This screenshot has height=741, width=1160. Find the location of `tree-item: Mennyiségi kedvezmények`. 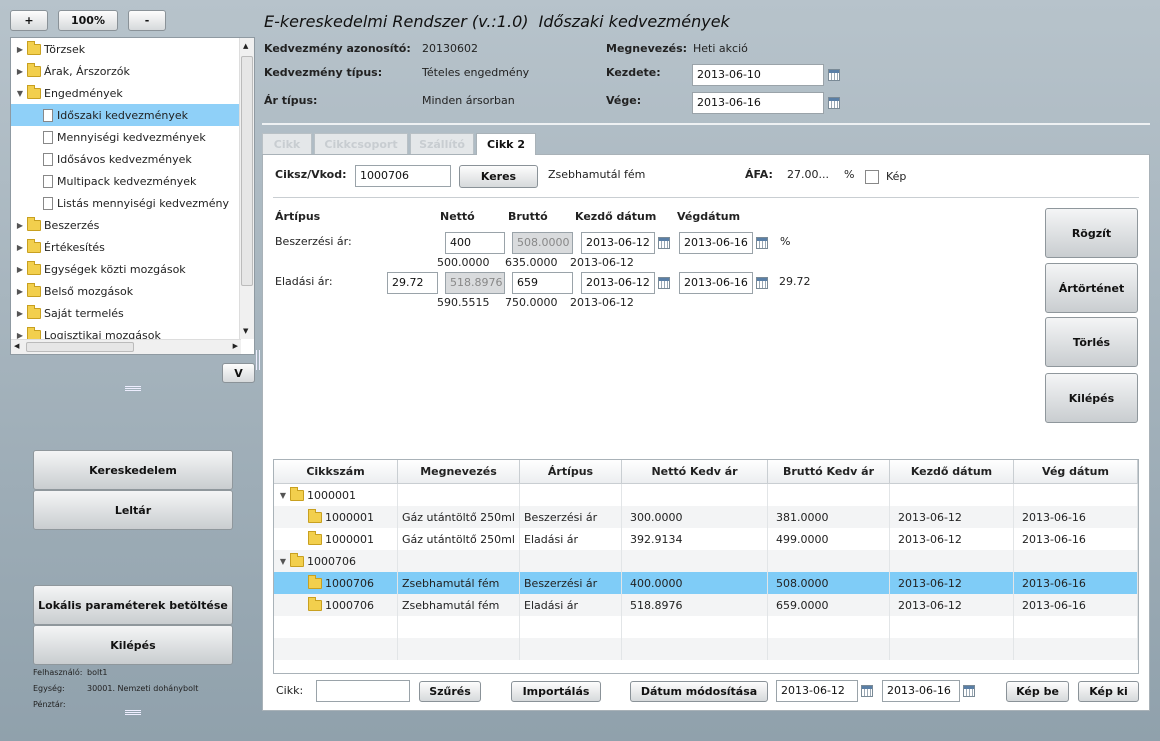

tree-item: Mennyiségi kedvezmények is located at coordinates (125, 137).